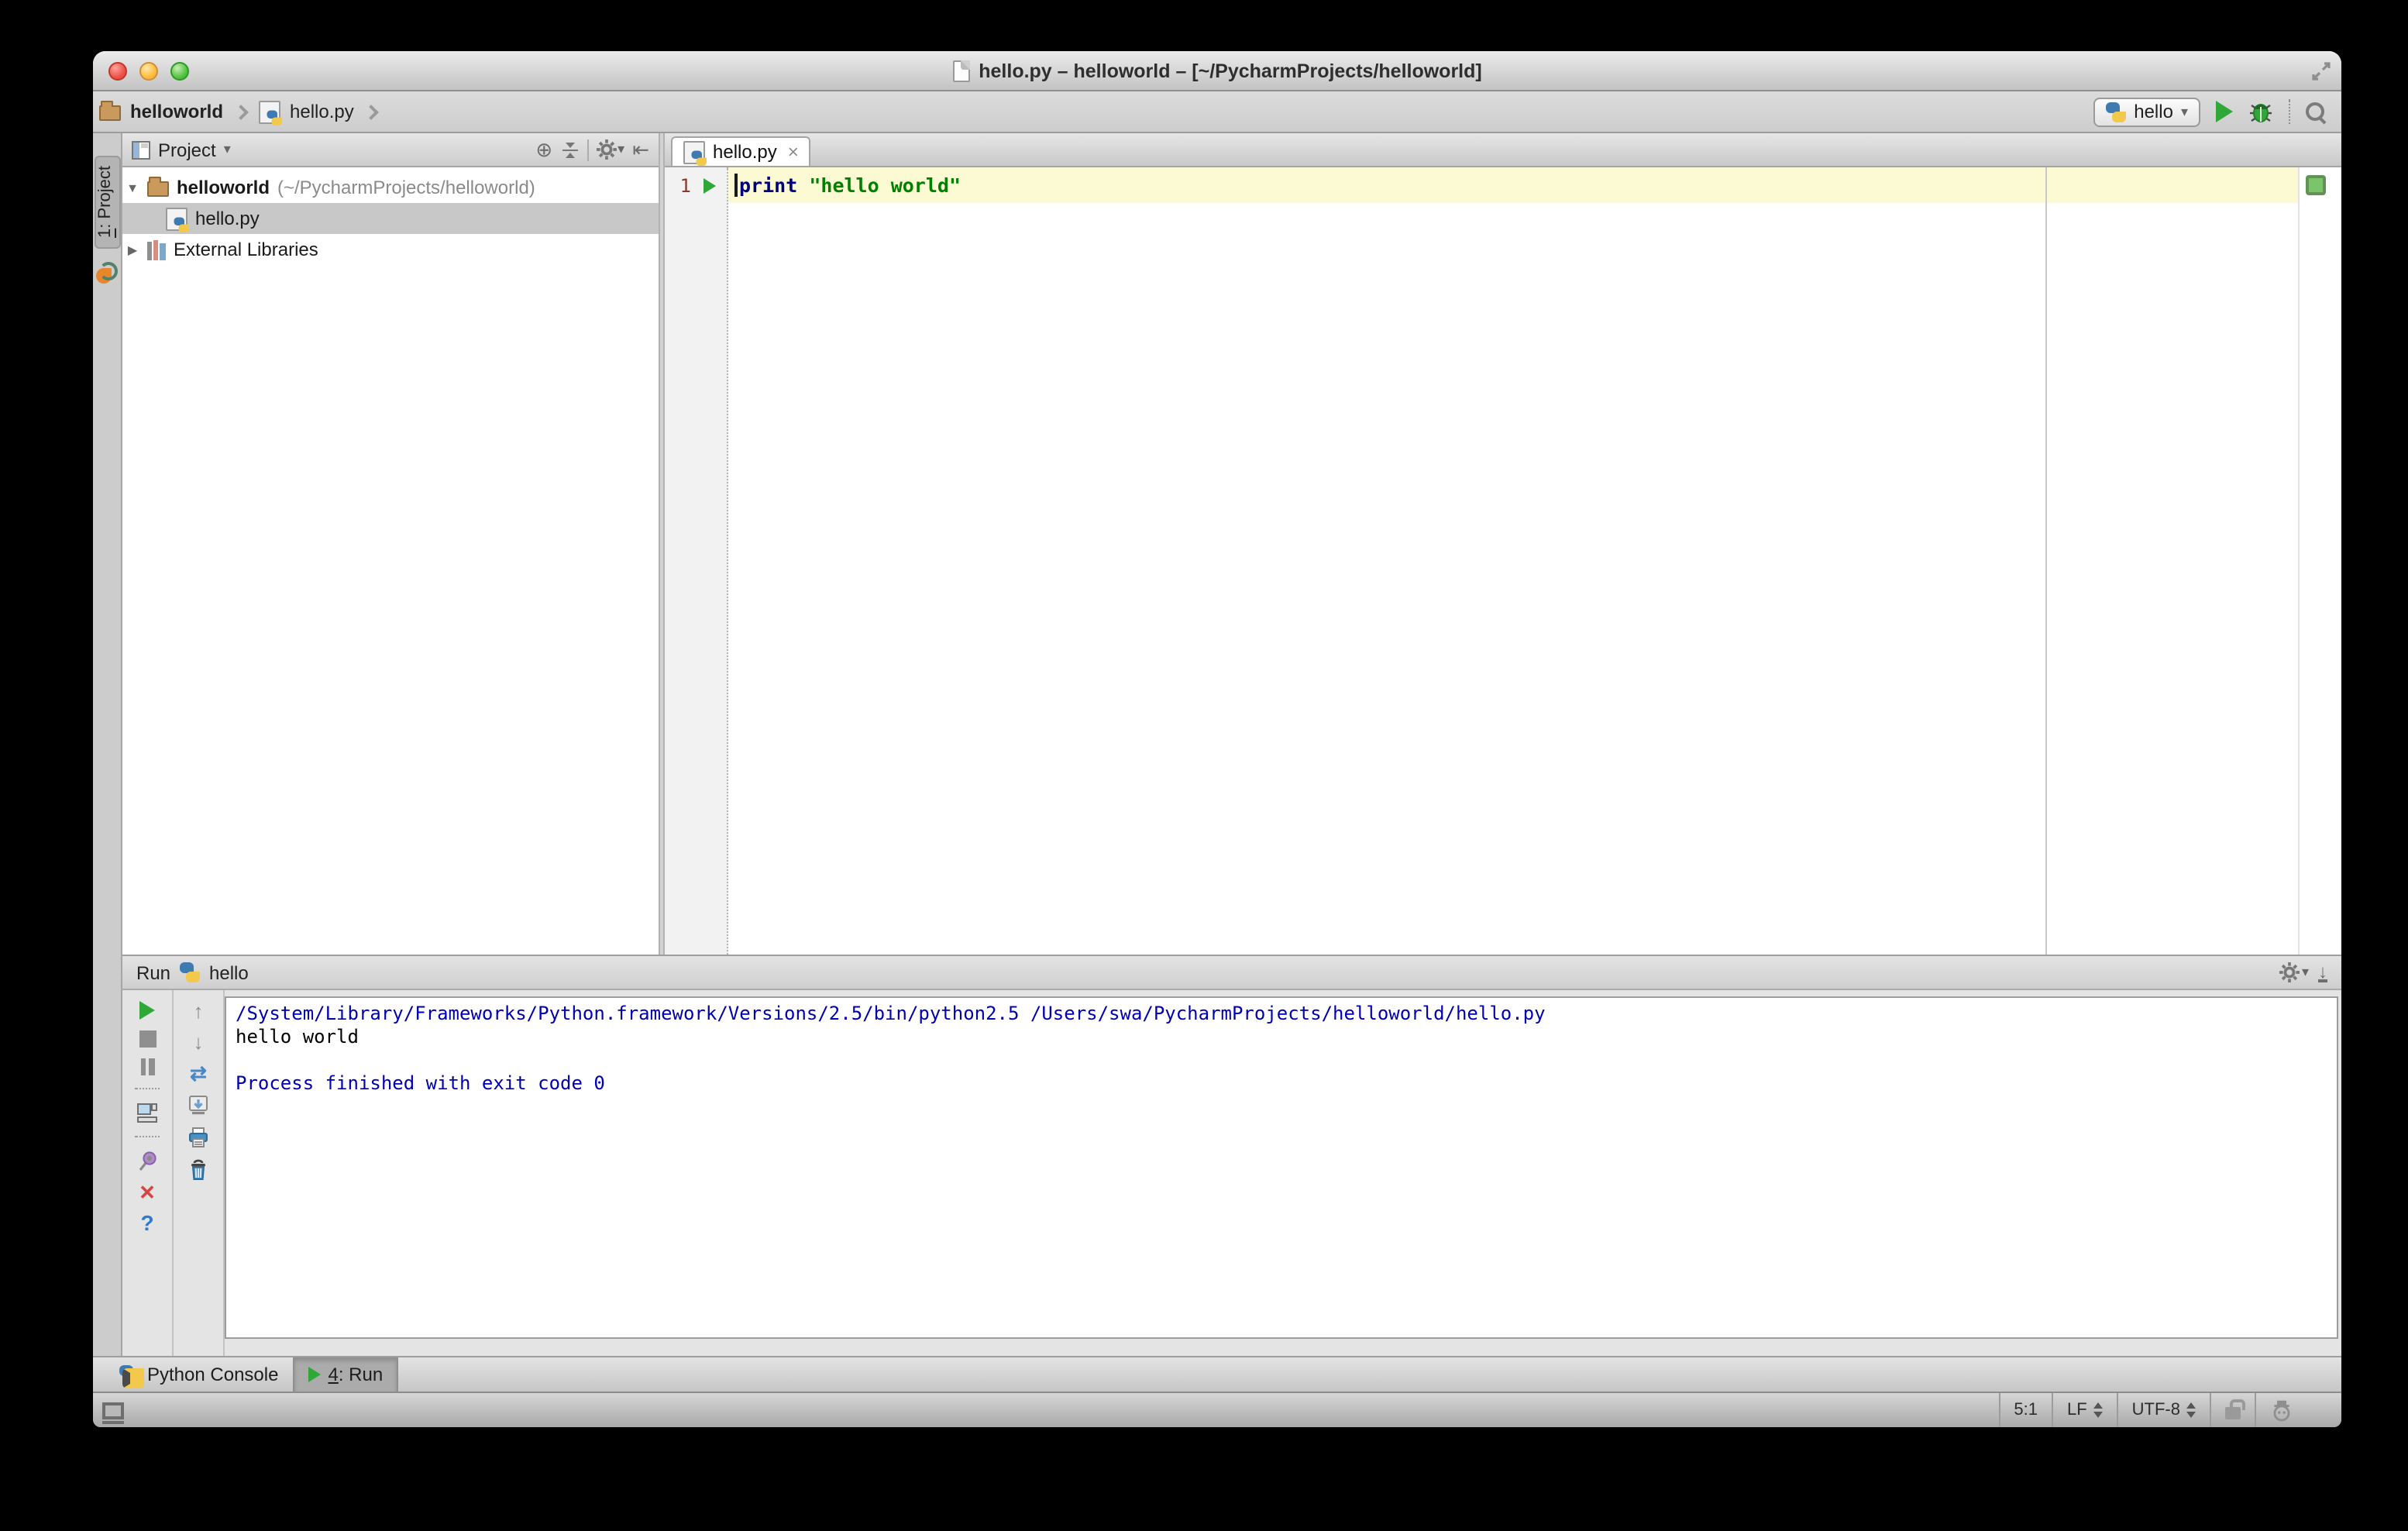 This screenshot has height=1531, width=2408. I want to click on tool-stripe-project-button: 1: Project, so click(107, 202).